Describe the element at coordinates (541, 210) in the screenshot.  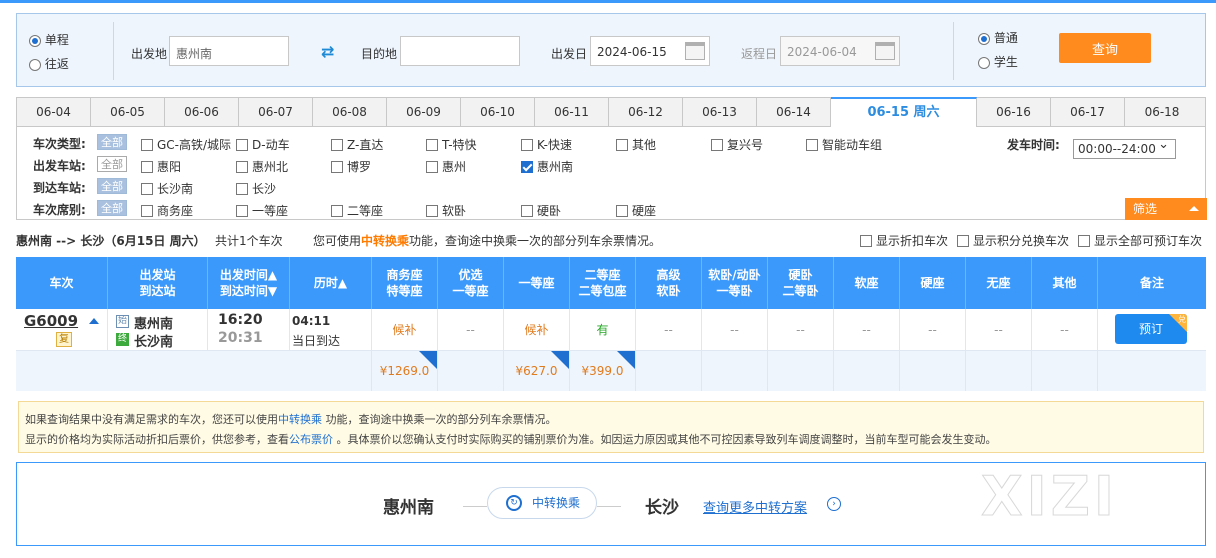
I see `seat-option: 硬卧` at that location.